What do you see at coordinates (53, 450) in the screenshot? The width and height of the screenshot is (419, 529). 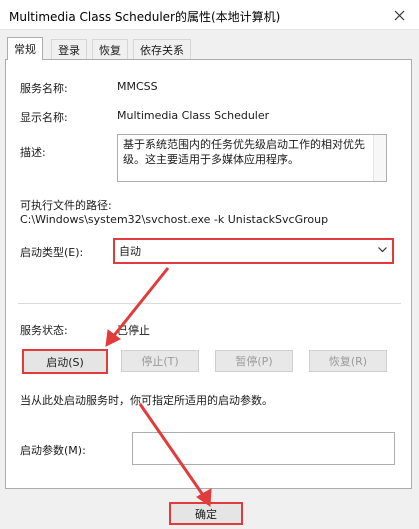 I see `start-params-label: 启动参数(M):` at bounding box center [53, 450].